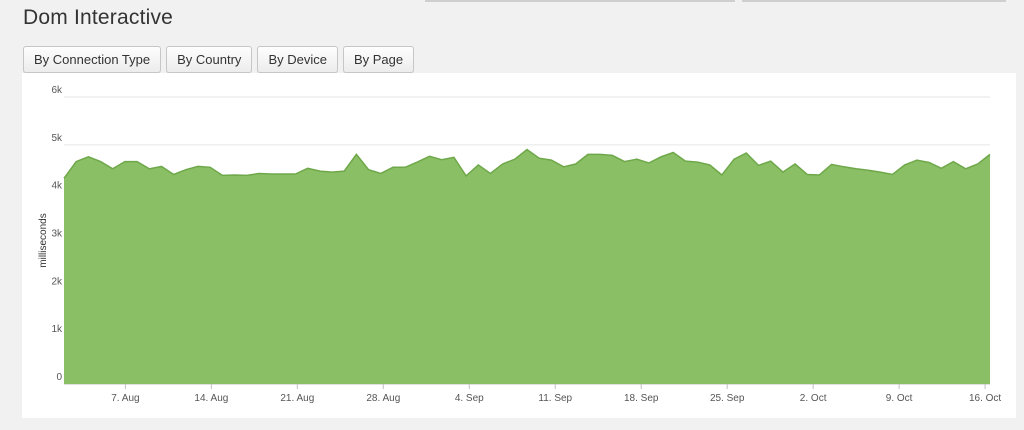  I want to click on top-select-edge, so click(874, 1).